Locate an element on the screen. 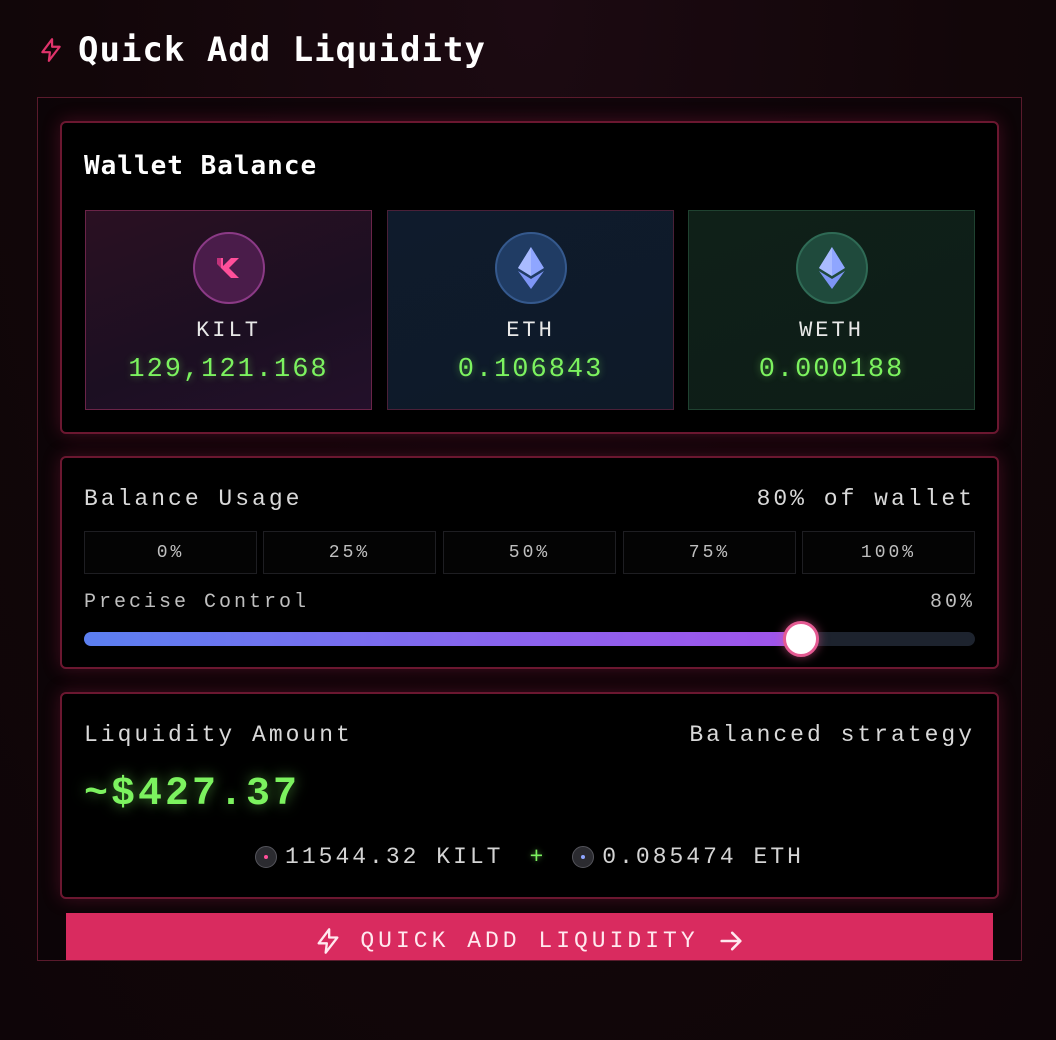 Image resolution: width=1056 pixels, height=1040 pixels. token-symbol: WETH is located at coordinates (831, 330).